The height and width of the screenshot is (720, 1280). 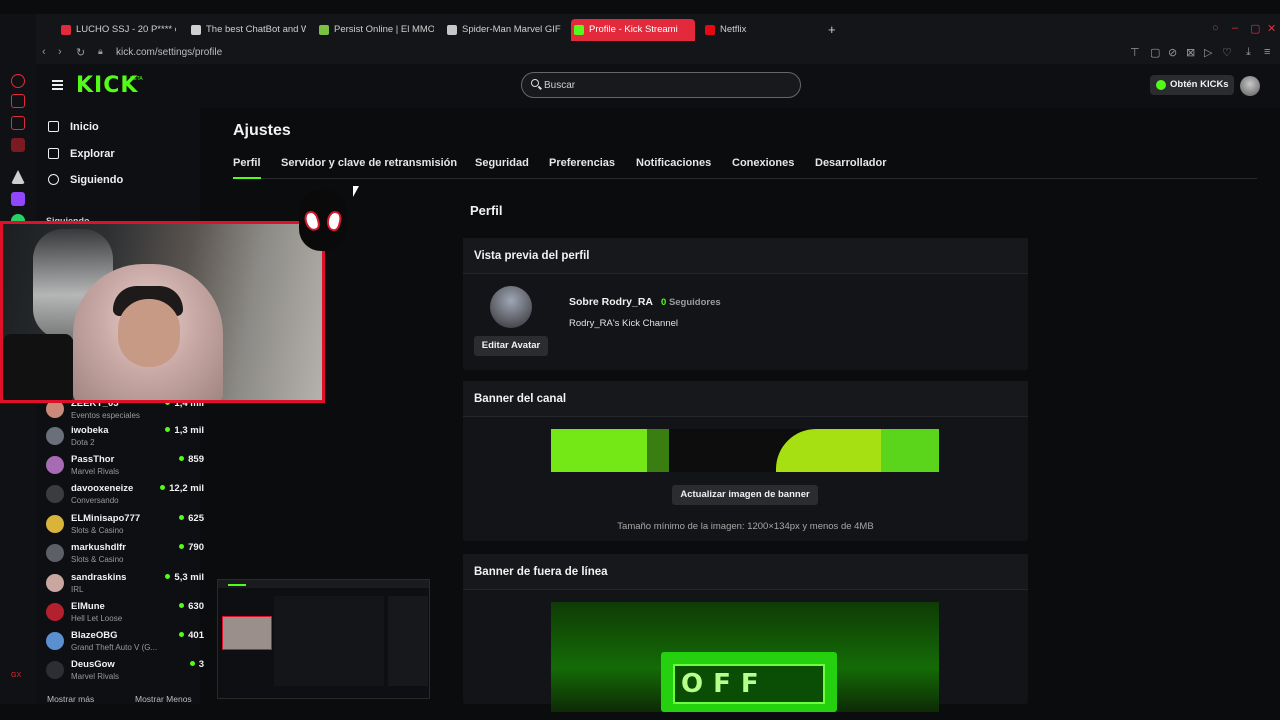 What do you see at coordinates (1155, 52) in the screenshot?
I see `snapshot-icon: ▢` at bounding box center [1155, 52].